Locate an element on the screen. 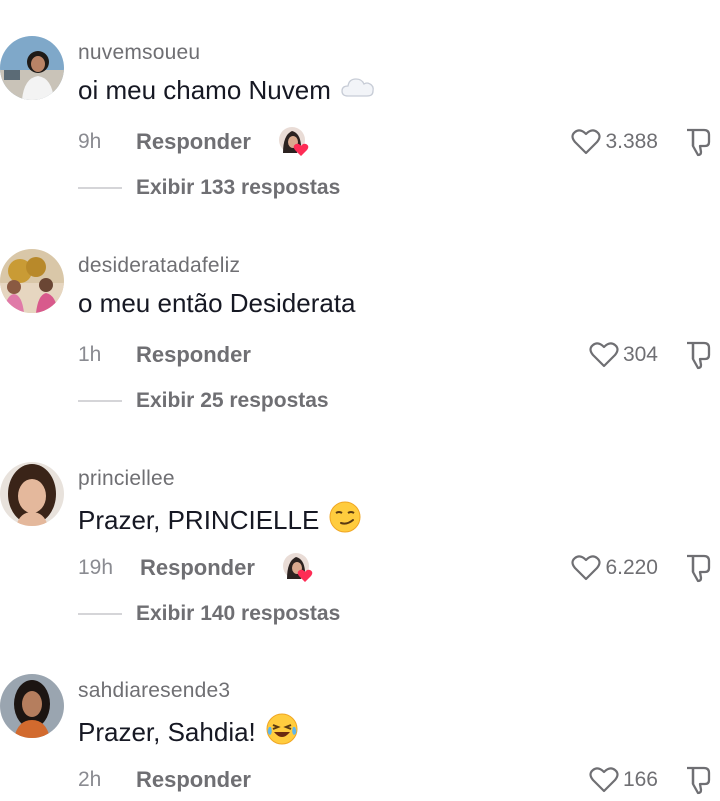  comment-body: oi meu chamo Nuvem is located at coordinates (204, 90).